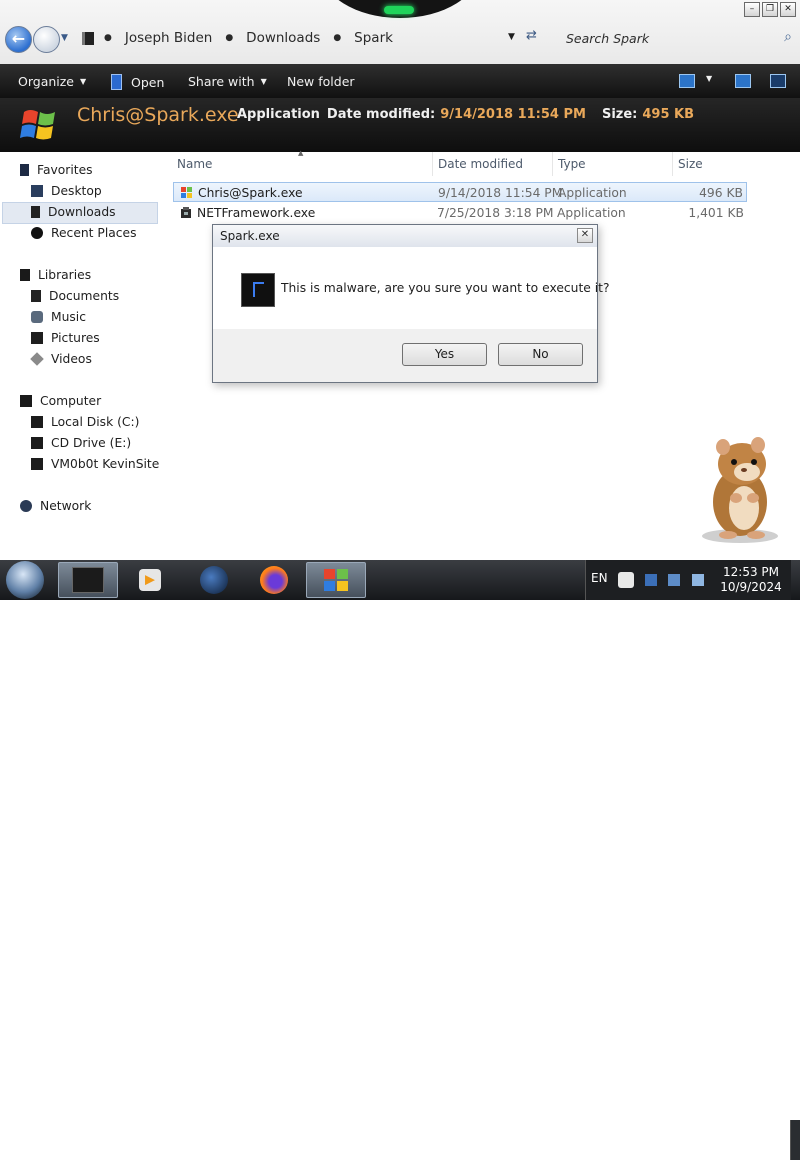 This screenshot has width=800, height=1160. Describe the element at coordinates (788, 37) in the screenshot. I see `search-icon: ⌕` at that location.